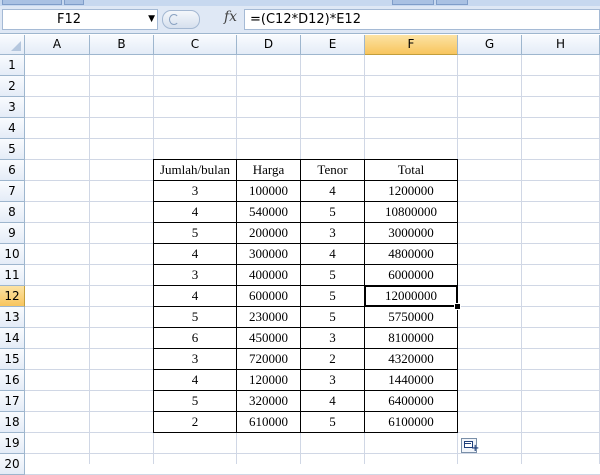 This screenshot has height=475, width=600. What do you see at coordinates (174, 19) in the screenshot?
I see `grip-icon` at bounding box center [174, 19].